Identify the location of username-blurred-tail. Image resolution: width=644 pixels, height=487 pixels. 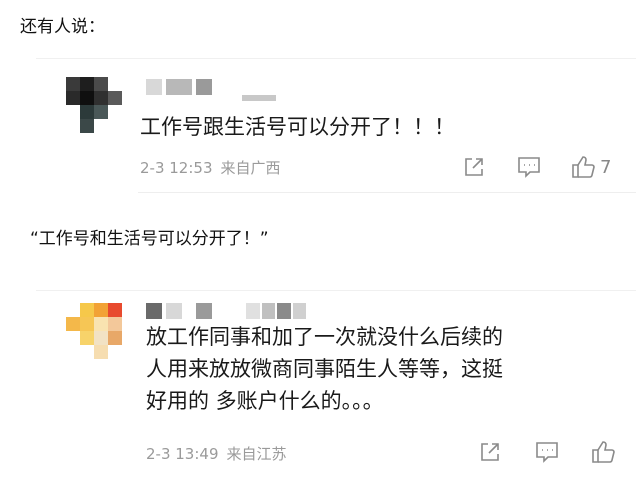
(259, 98).